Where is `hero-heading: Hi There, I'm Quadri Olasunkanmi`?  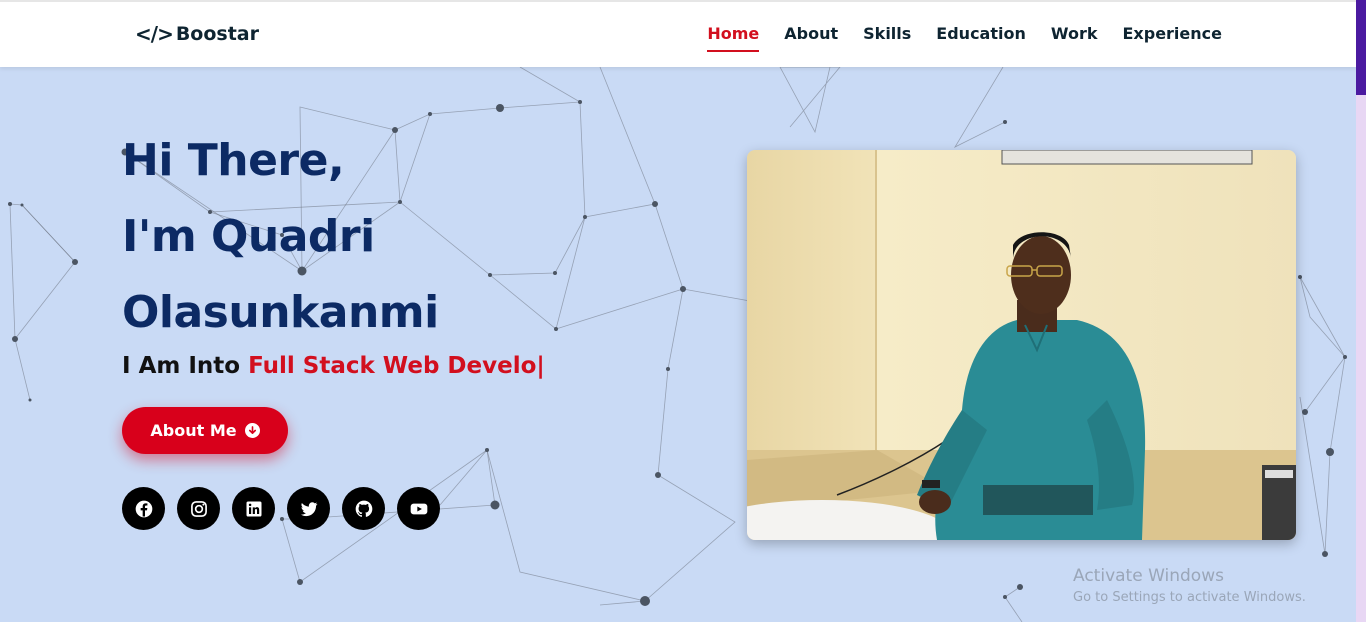 hero-heading: Hi There, I'm Quadri Olasunkanmi is located at coordinates (382, 237).